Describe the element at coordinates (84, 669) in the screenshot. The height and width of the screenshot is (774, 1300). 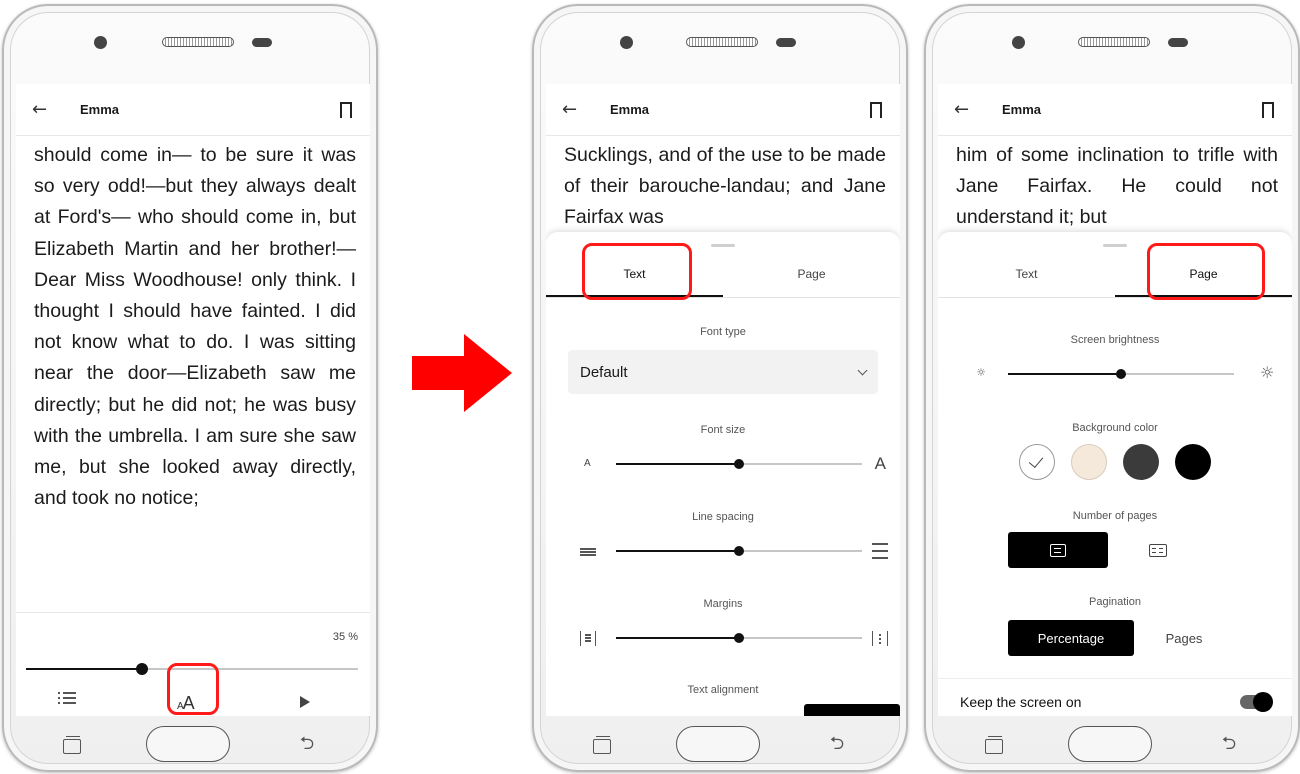
I see `progress-fill` at that location.